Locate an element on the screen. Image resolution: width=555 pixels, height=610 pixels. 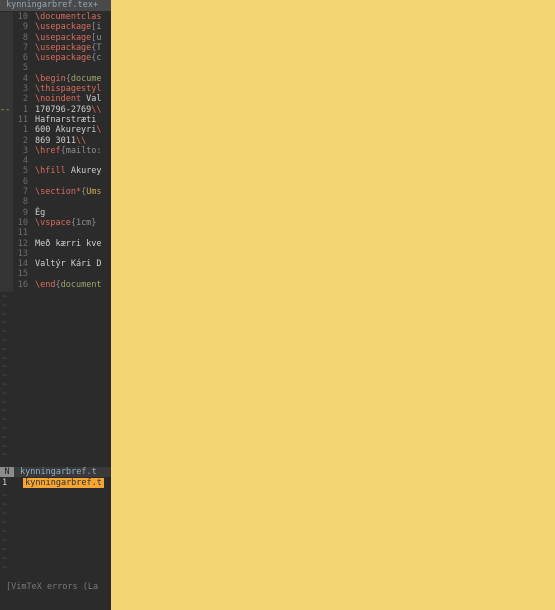
code-line: 9 \usepackage[i is located at coordinates (55, 27).